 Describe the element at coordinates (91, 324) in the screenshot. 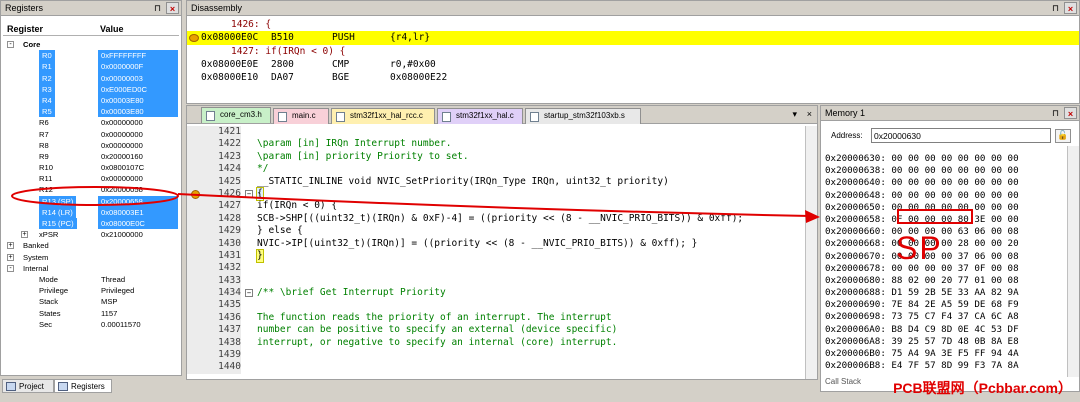

I see `register-row: Sec 0.00011570` at that location.